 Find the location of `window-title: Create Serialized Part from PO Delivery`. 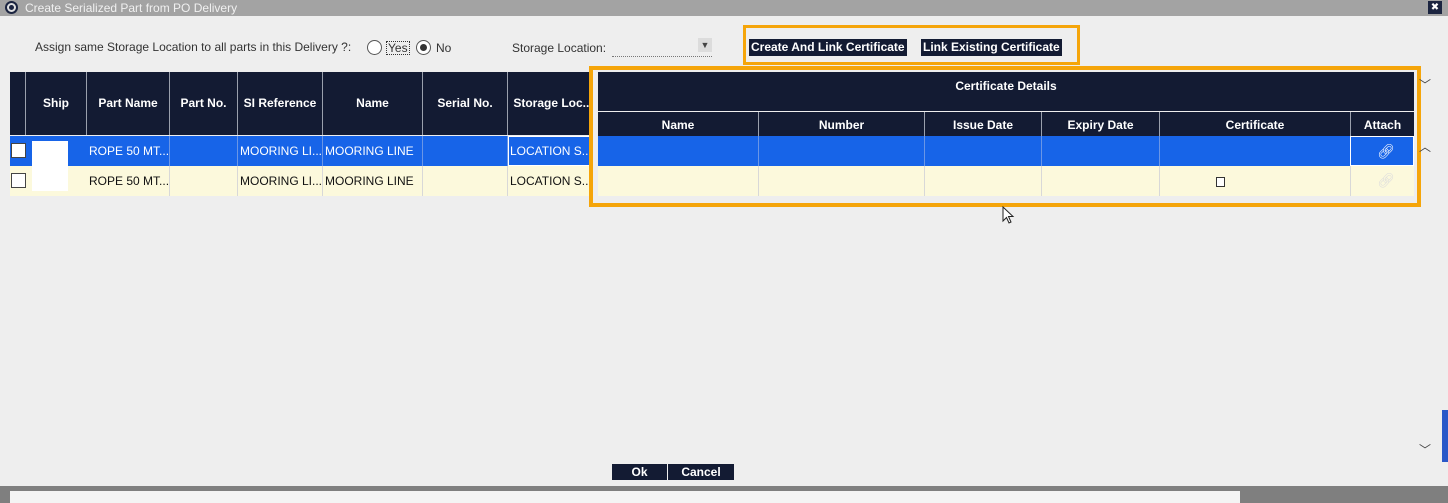

window-title: Create Serialized Part from PO Delivery is located at coordinates (131, 8).